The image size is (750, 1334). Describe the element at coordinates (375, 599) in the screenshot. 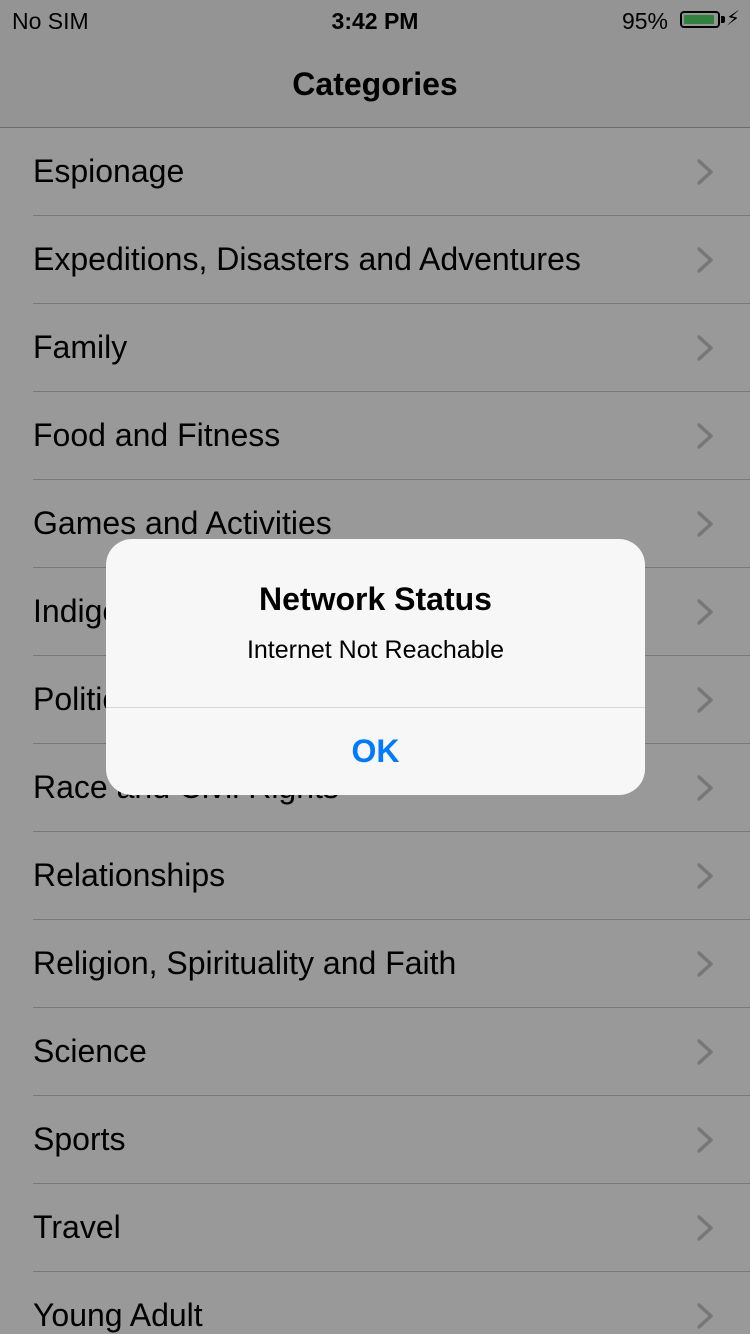

I see `alert-title: Network Status` at that location.